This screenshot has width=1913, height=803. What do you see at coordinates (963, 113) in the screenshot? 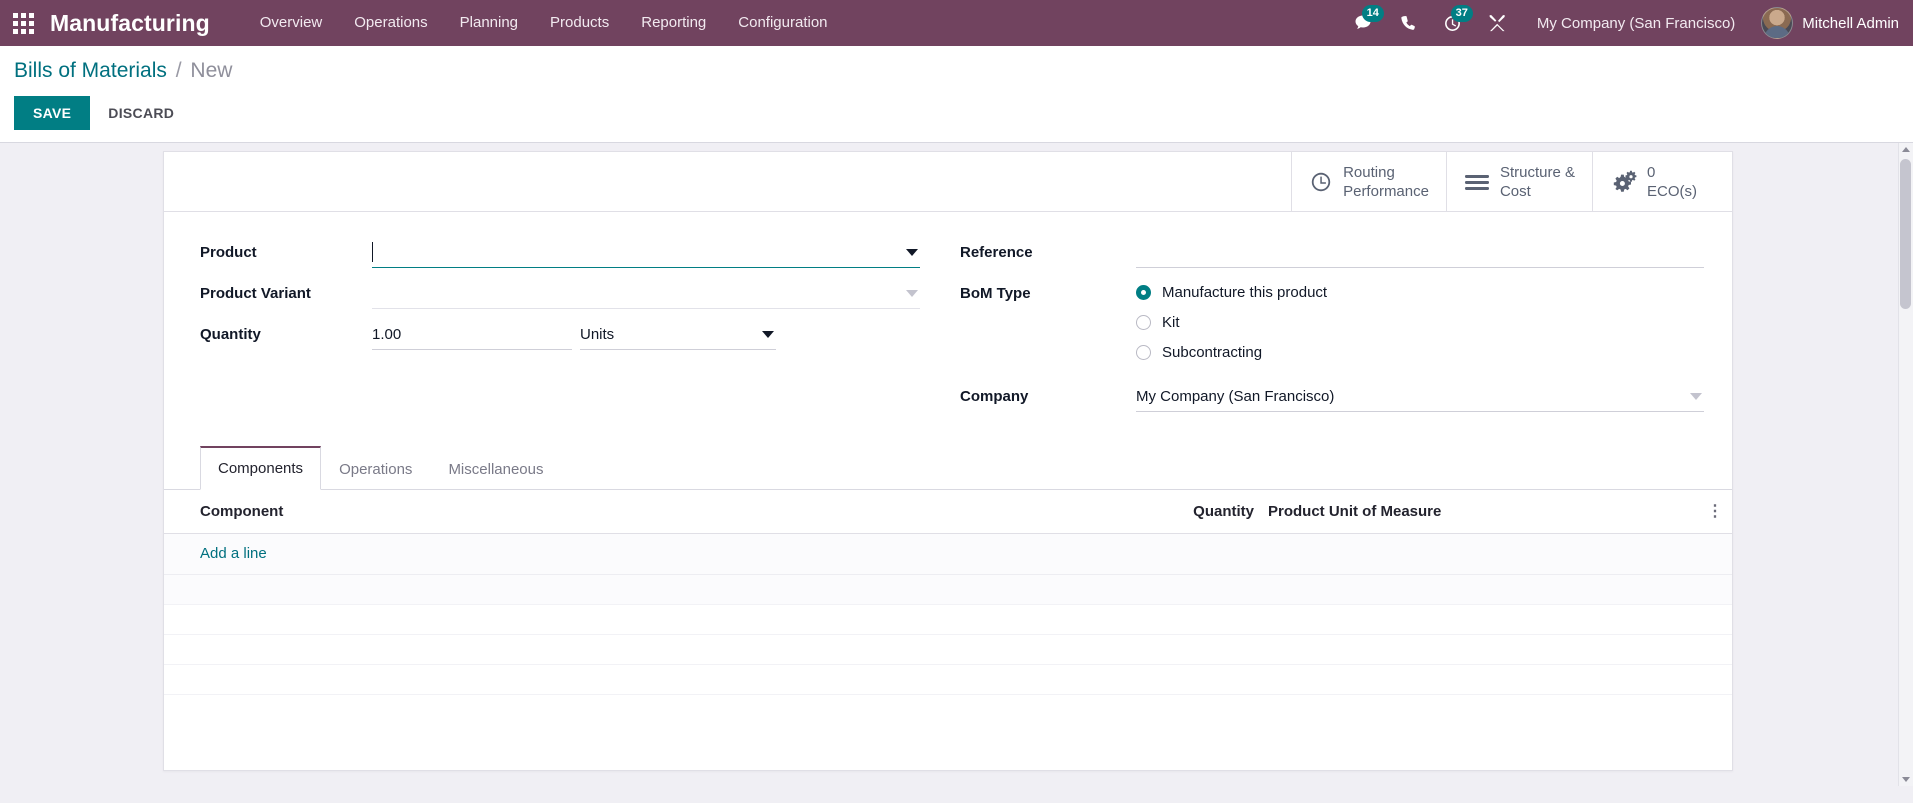
I see `control-panel-buttons: SAVE DISCARD` at bounding box center [963, 113].